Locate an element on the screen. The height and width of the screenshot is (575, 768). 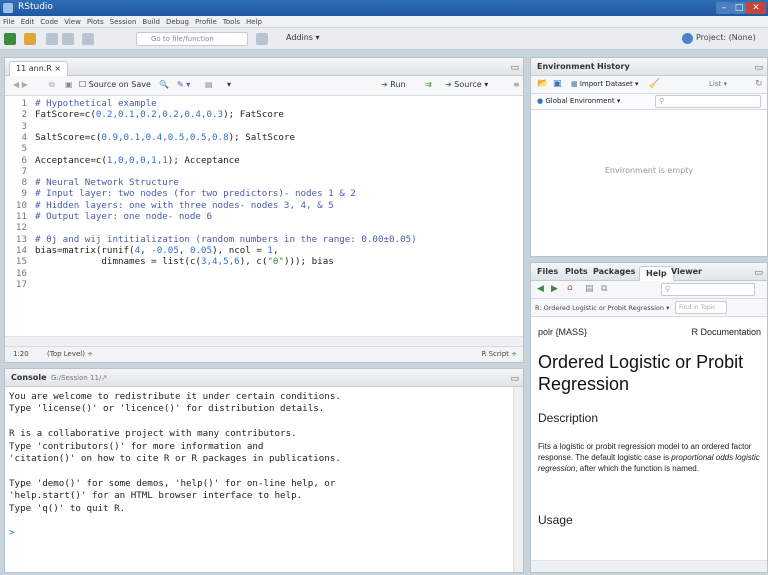
code-text: # Output layer: one node- node 6 is located at coordinates (123, 216).